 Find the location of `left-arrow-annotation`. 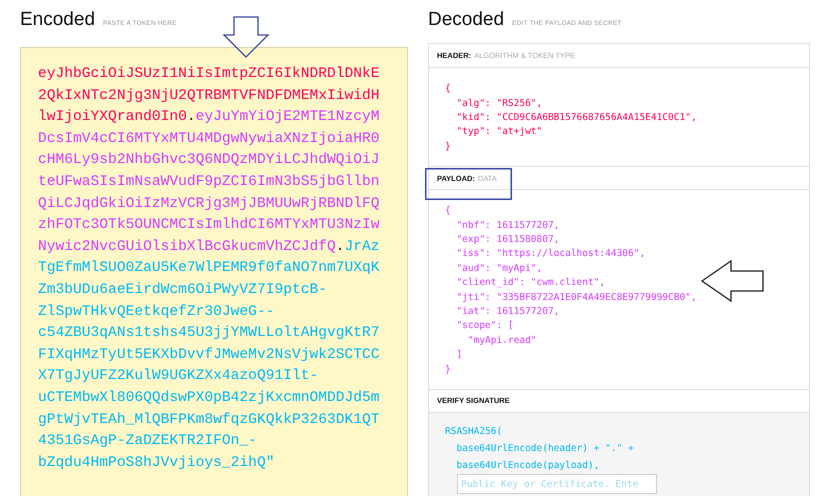

left-arrow-annotation is located at coordinates (733, 281).